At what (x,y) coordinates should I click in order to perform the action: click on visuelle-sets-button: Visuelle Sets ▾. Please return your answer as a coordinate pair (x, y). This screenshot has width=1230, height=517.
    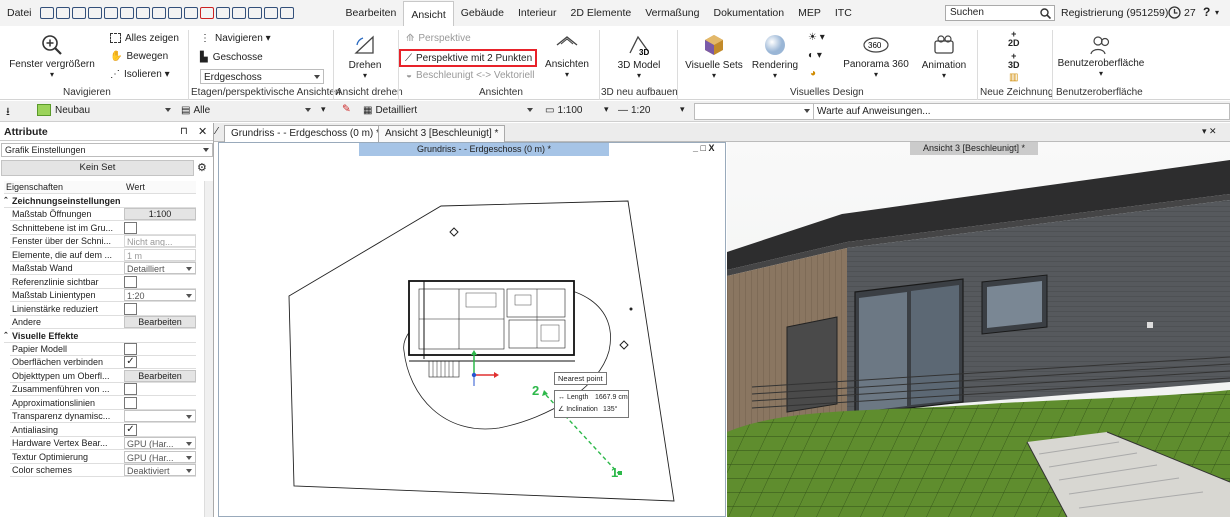
    Looking at the image, I should click on (714, 56).